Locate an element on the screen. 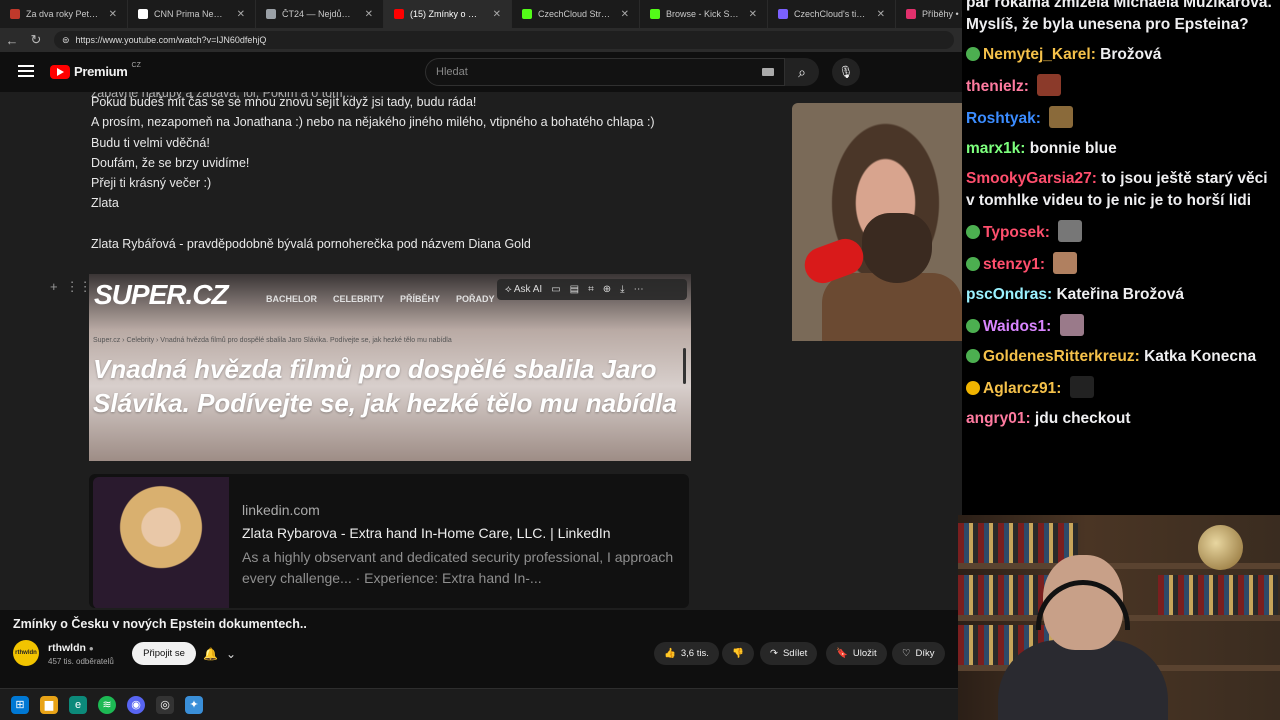  keyboard-icon is located at coordinates (768, 72).